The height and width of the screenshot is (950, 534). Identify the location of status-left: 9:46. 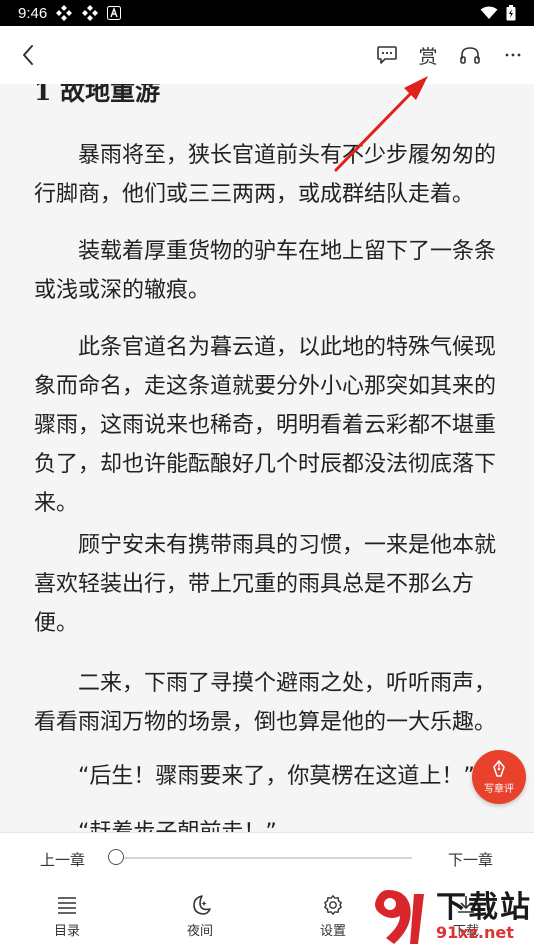
(70, 13).